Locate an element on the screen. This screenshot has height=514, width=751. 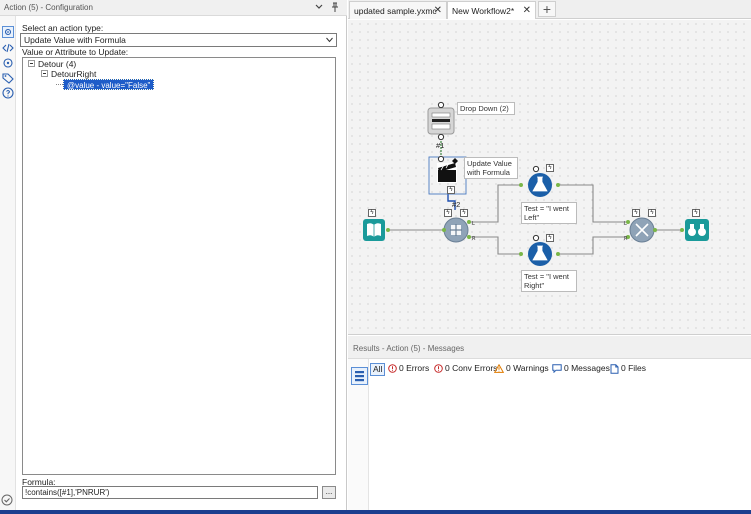
tab-updated-sample: updated sample.yxmc ✕ is located at coordinates (398, 10).